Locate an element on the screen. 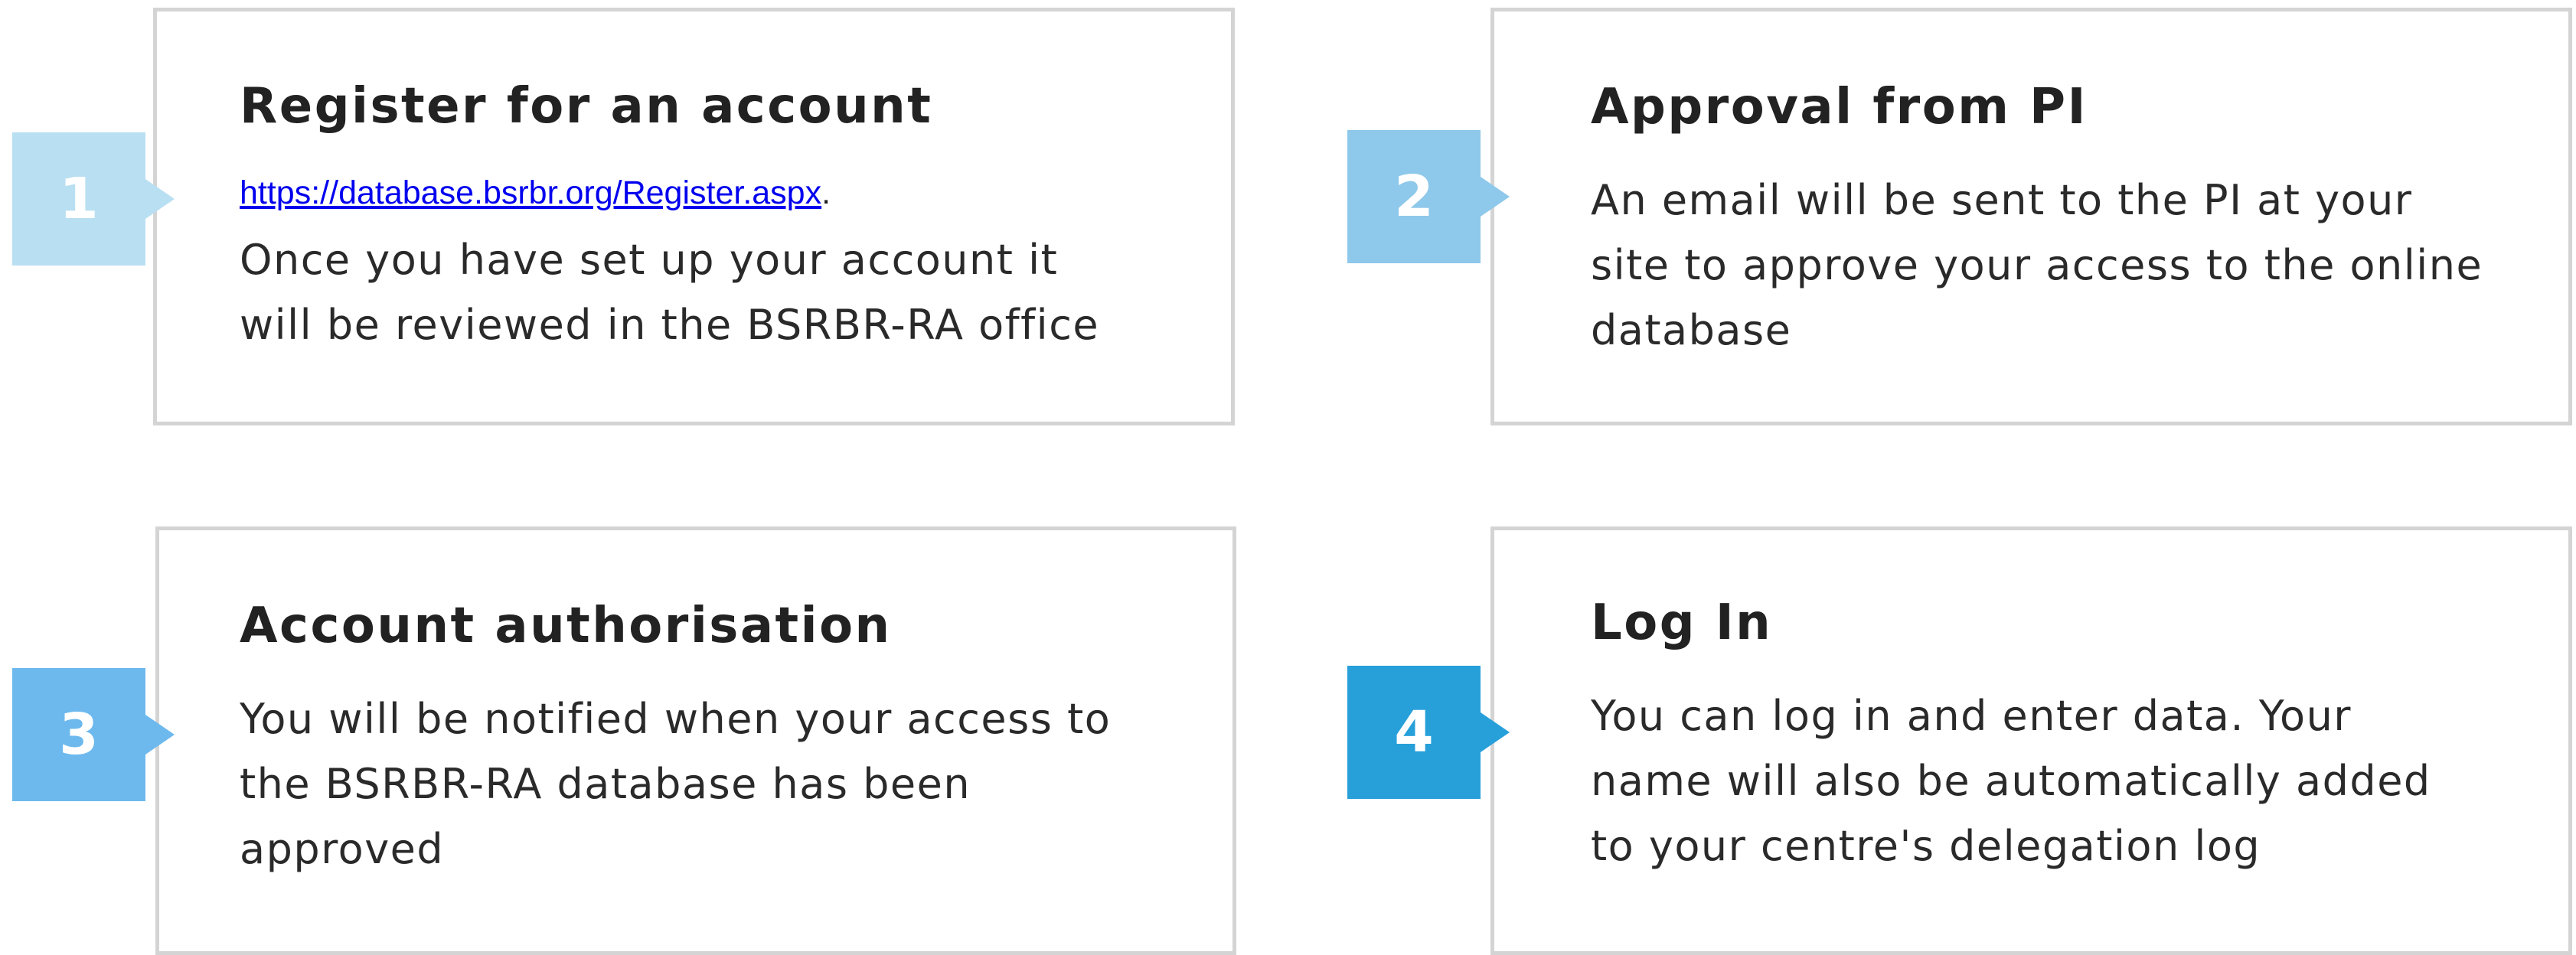 Image resolution: width=2576 pixels, height=955 pixels. step-1-line-2: will be reviewed in the BSRBR-RA office is located at coordinates (670, 325).